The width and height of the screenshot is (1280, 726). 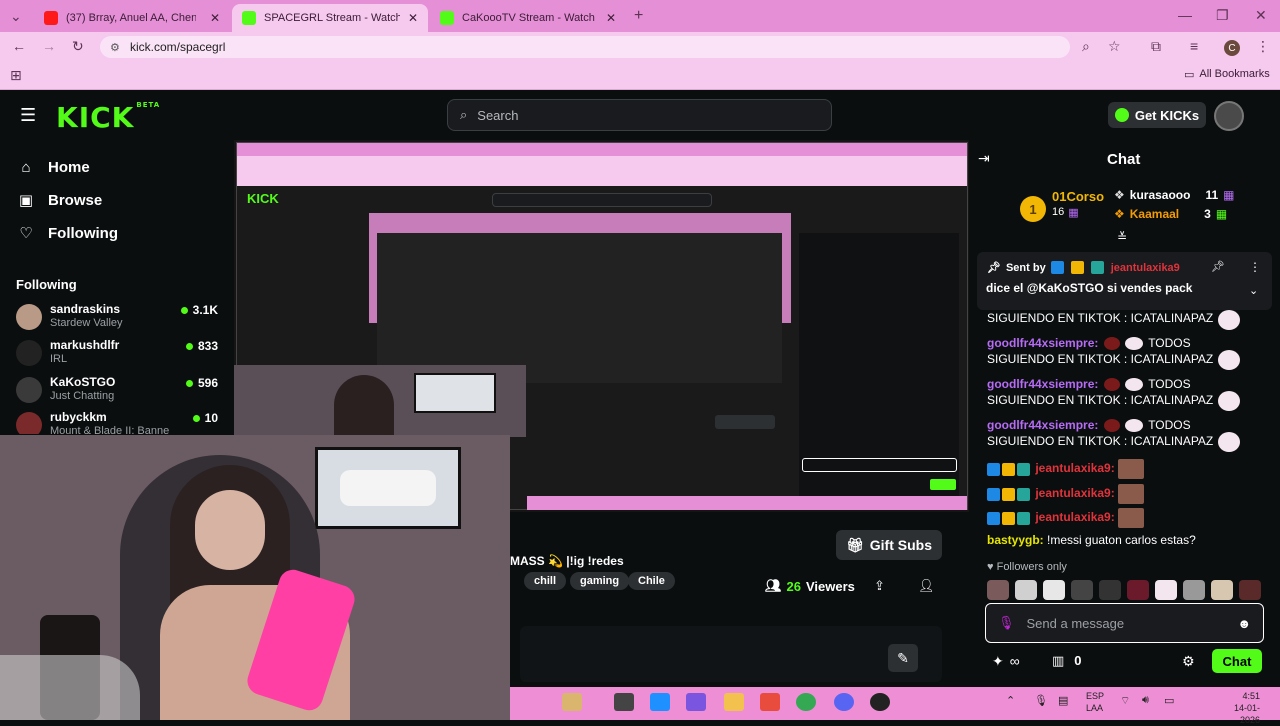 What do you see at coordinates (1188, 661) in the screenshot?
I see `chat-settings-gear-icon: ⚙` at bounding box center [1188, 661].